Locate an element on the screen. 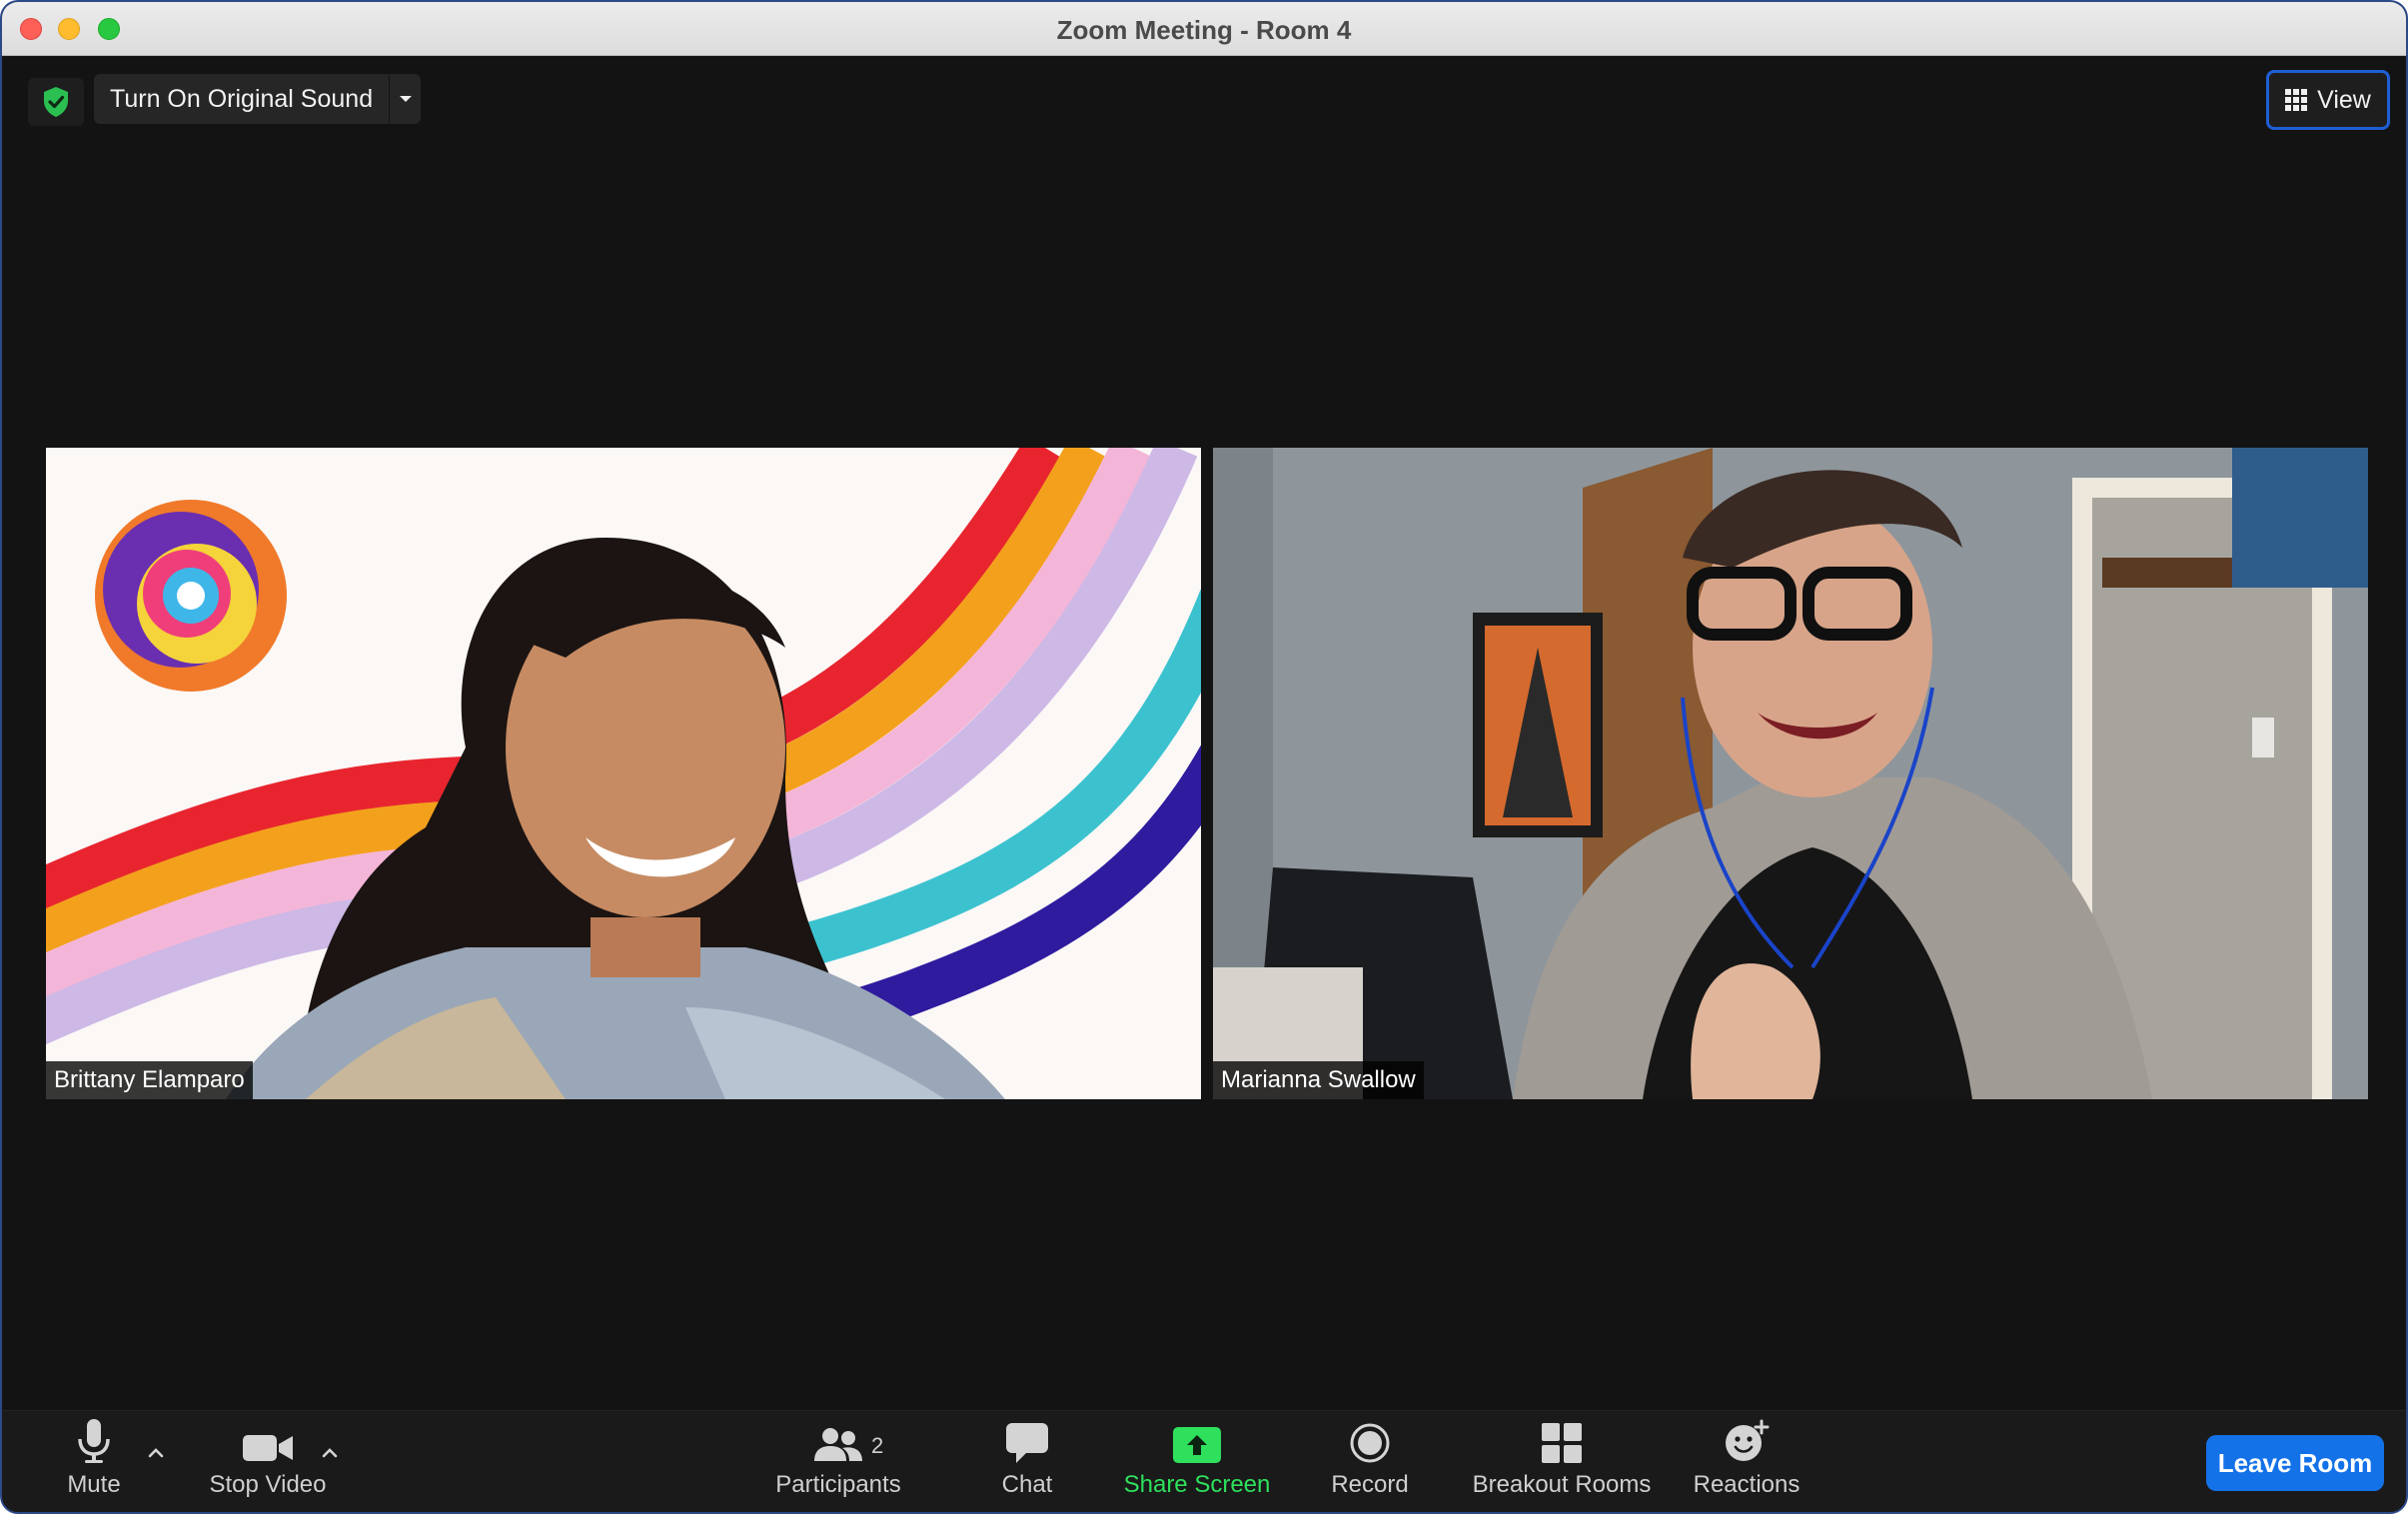  stop-video-label: Stop Video is located at coordinates (268, 1485).